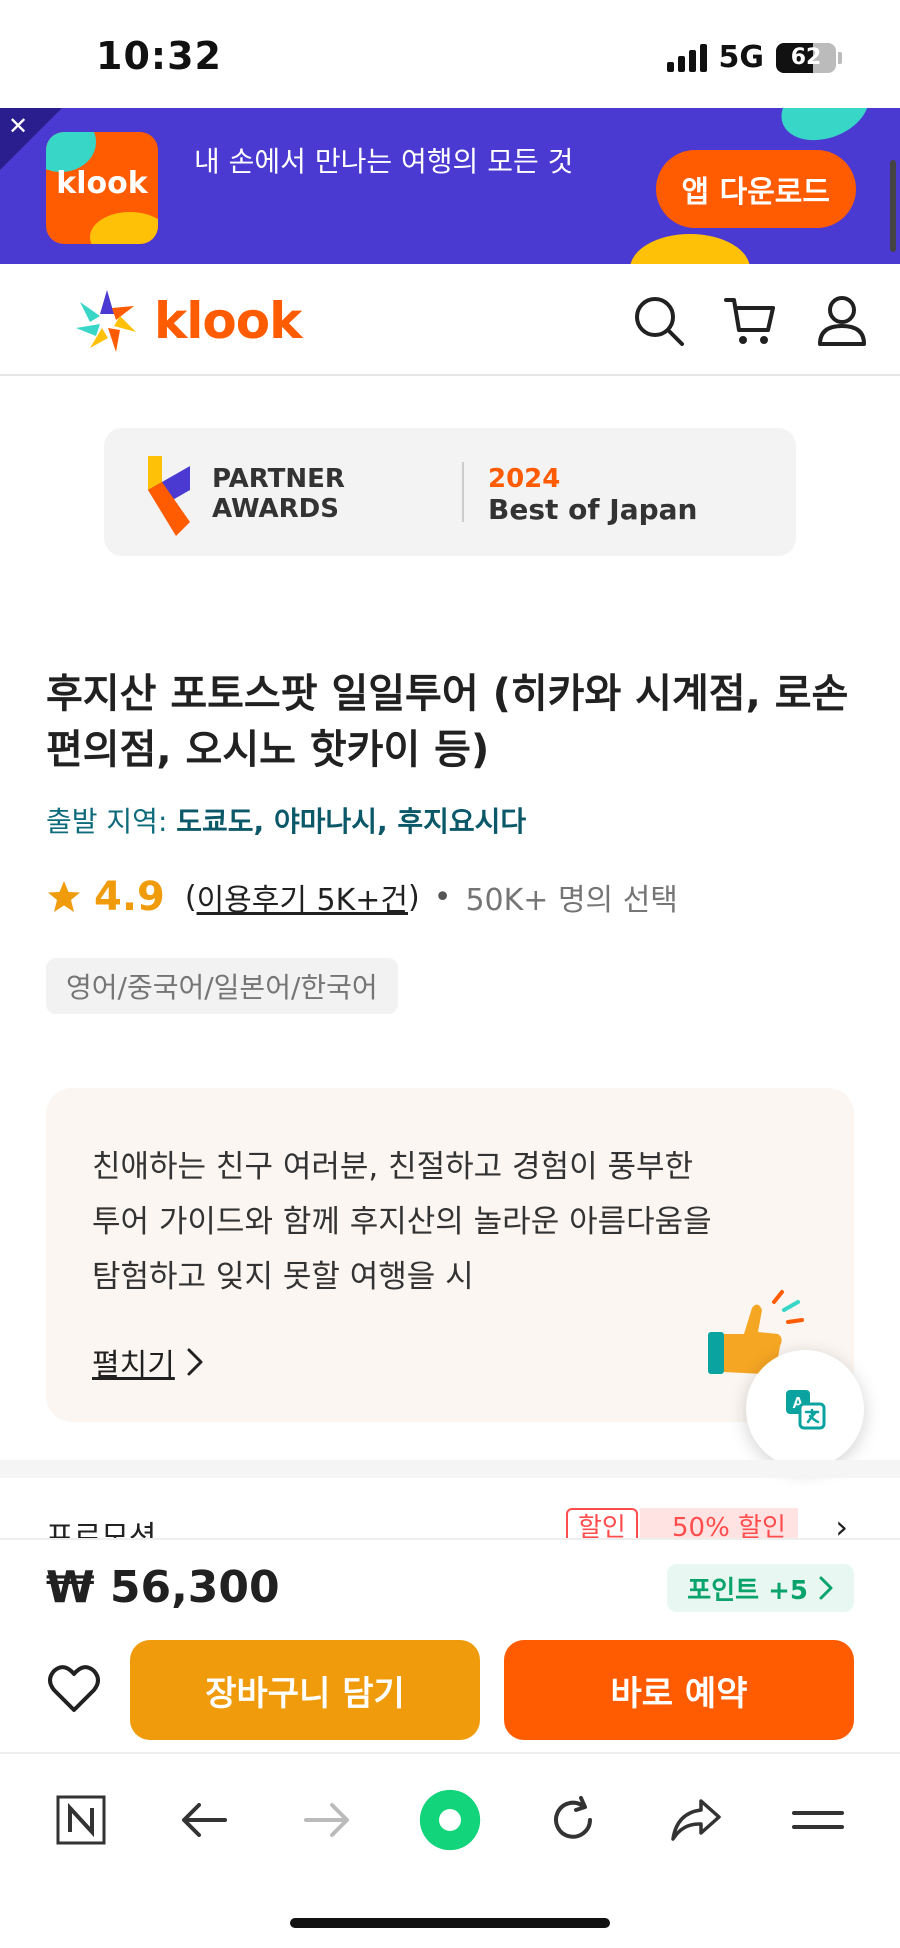 This screenshot has width=900, height=1948. I want to click on back-arrow-icon, so click(204, 1820).